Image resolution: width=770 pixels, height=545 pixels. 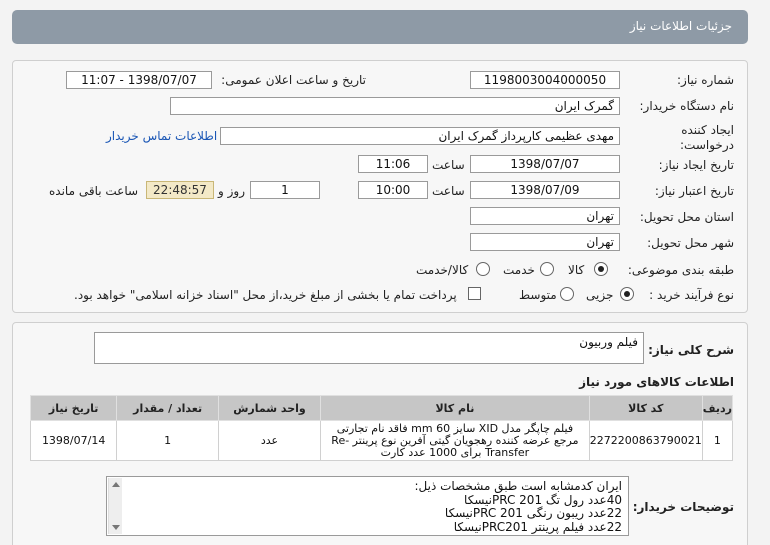 What do you see at coordinates (545, 242) in the screenshot?
I see `city-field: تهران` at bounding box center [545, 242].